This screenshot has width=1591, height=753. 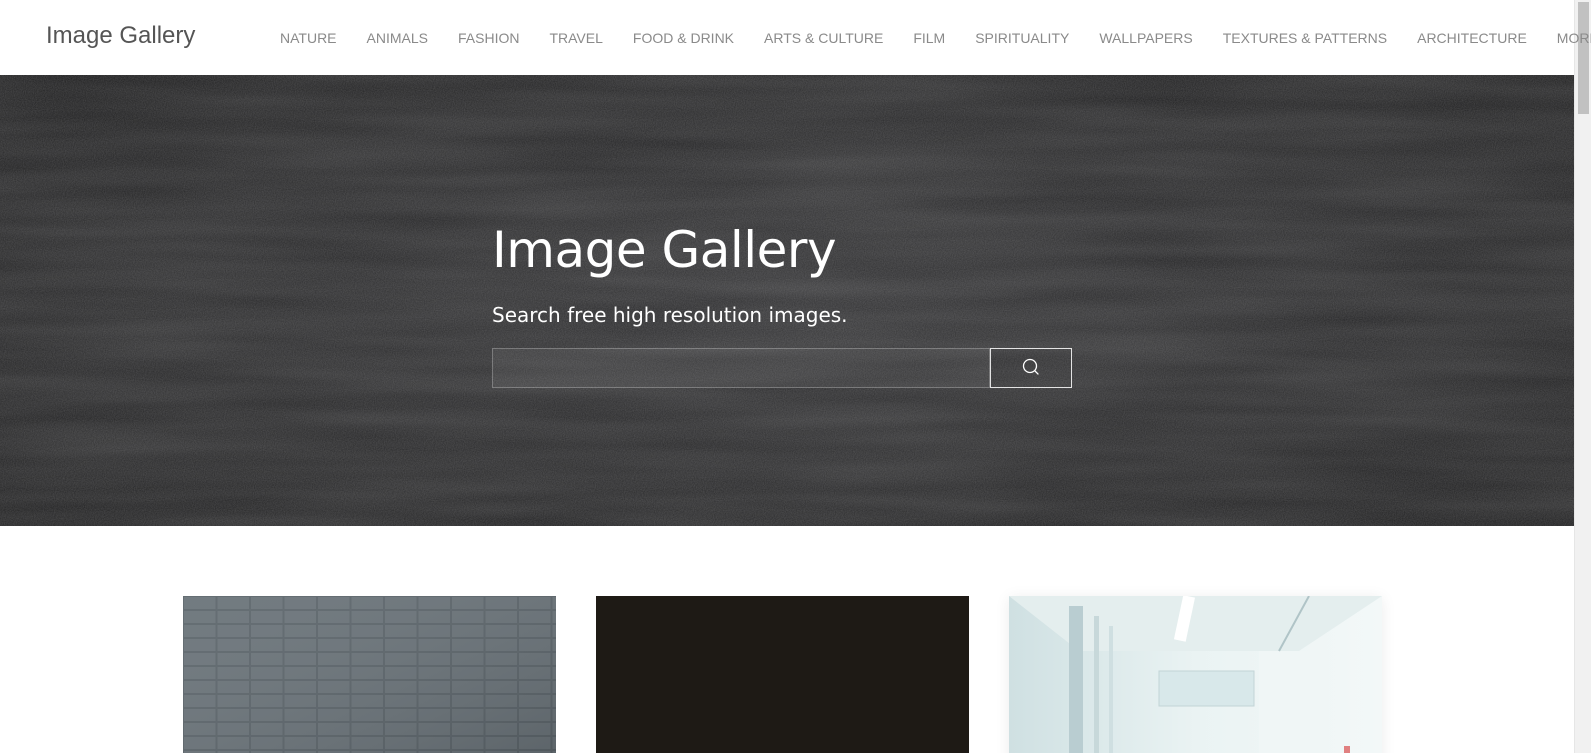 I want to click on hero-subtitle: Search free high resolution images., so click(x=670, y=315).